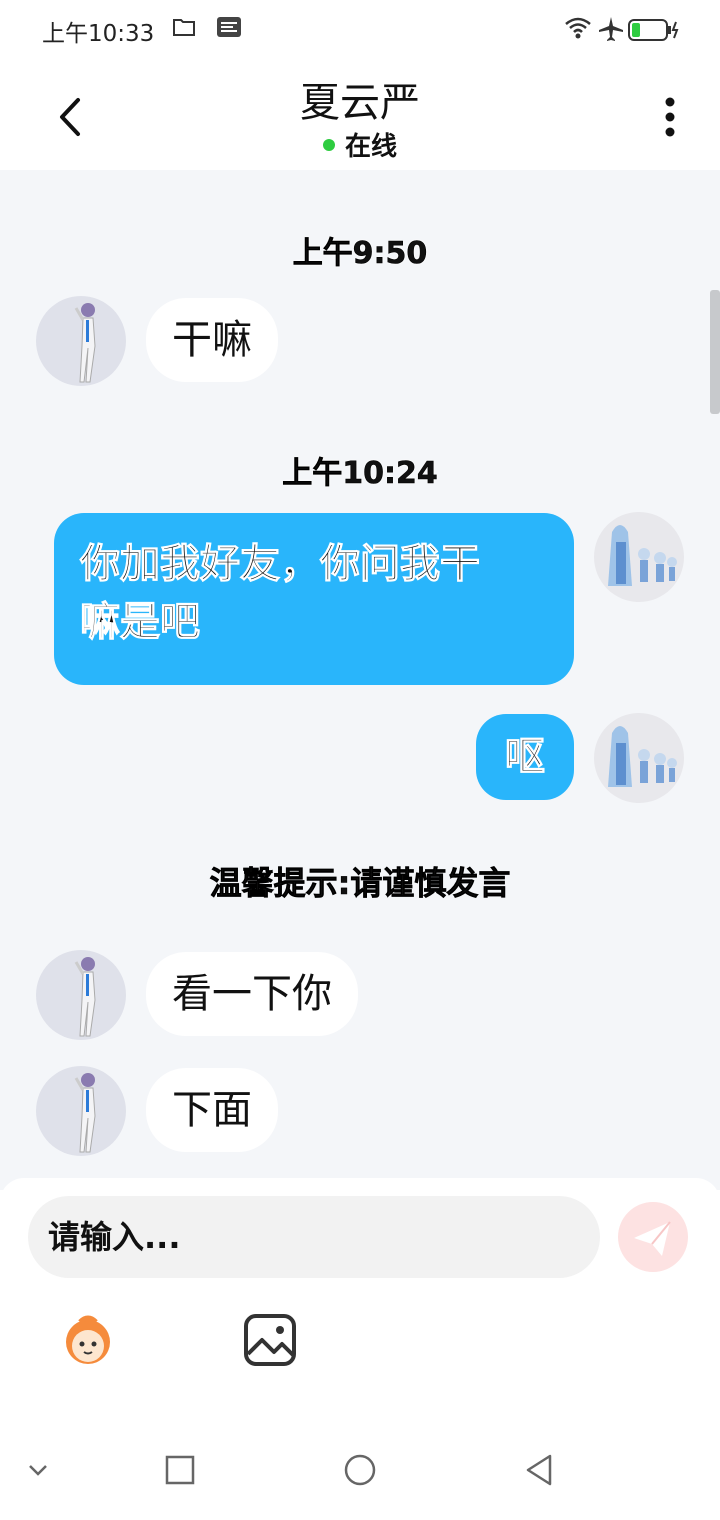 The height and width of the screenshot is (1520, 720). I want to click on online-status-text: 在线, so click(370, 147).